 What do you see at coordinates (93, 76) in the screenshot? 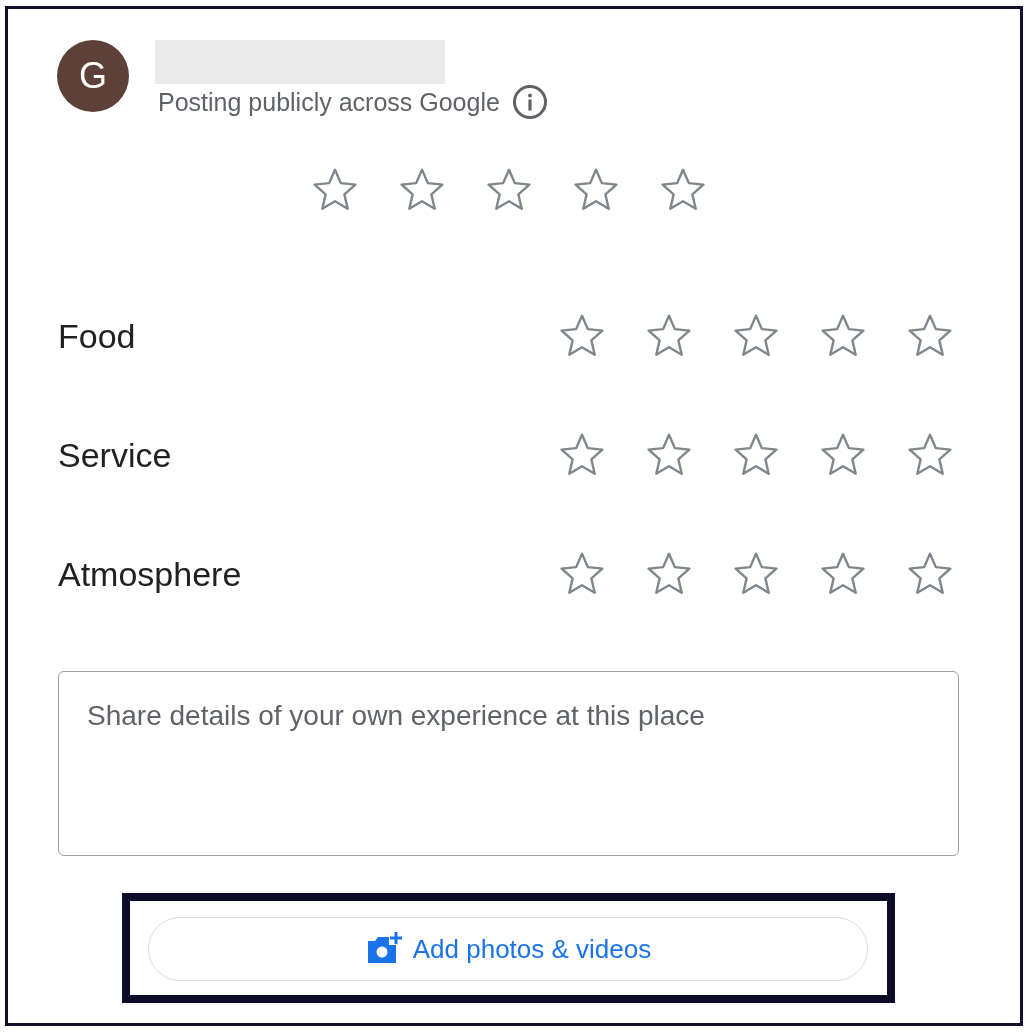
I see `avatar: G` at bounding box center [93, 76].